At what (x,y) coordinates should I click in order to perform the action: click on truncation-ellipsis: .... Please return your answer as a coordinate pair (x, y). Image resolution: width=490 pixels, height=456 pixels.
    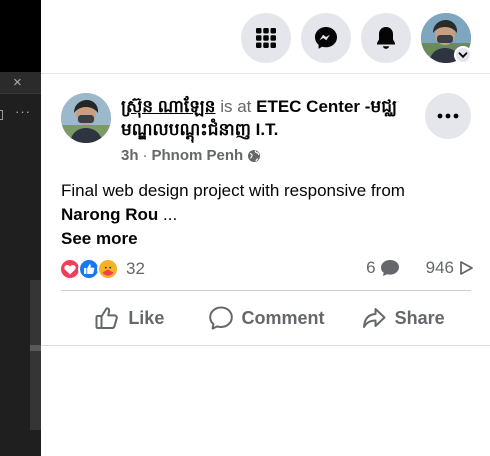
    Looking at the image, I should click on (168, 214).